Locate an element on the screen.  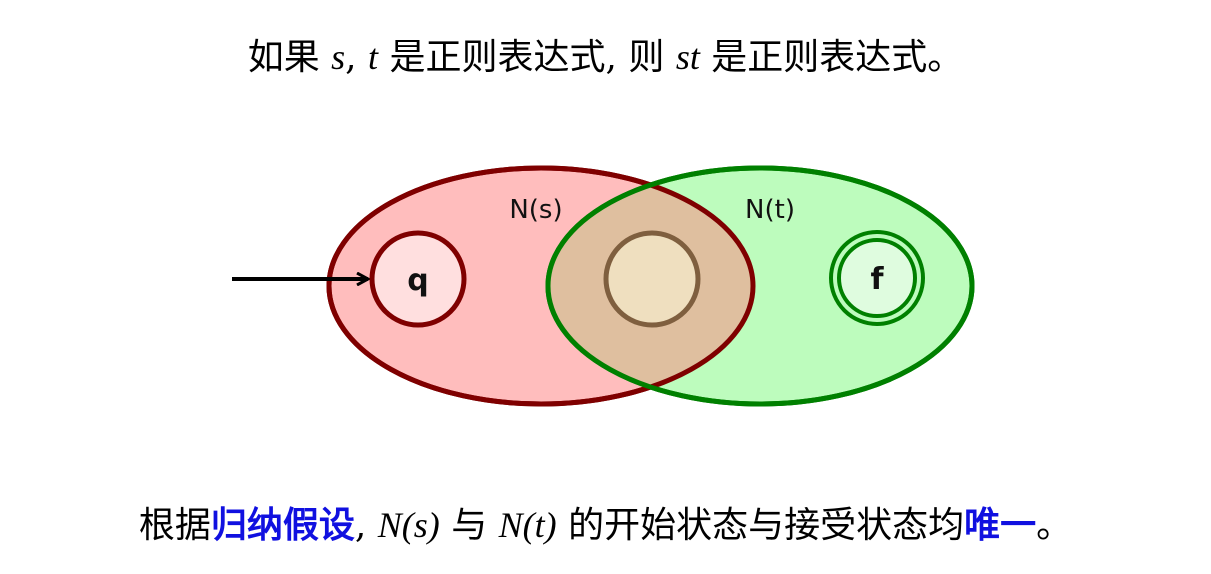
merged-state is located at coordinates (652, 279).